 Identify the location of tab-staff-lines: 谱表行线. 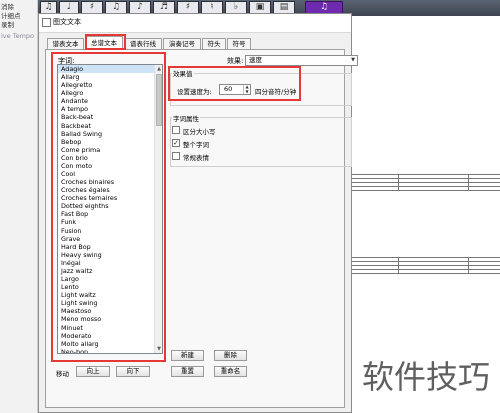
(143, 43).